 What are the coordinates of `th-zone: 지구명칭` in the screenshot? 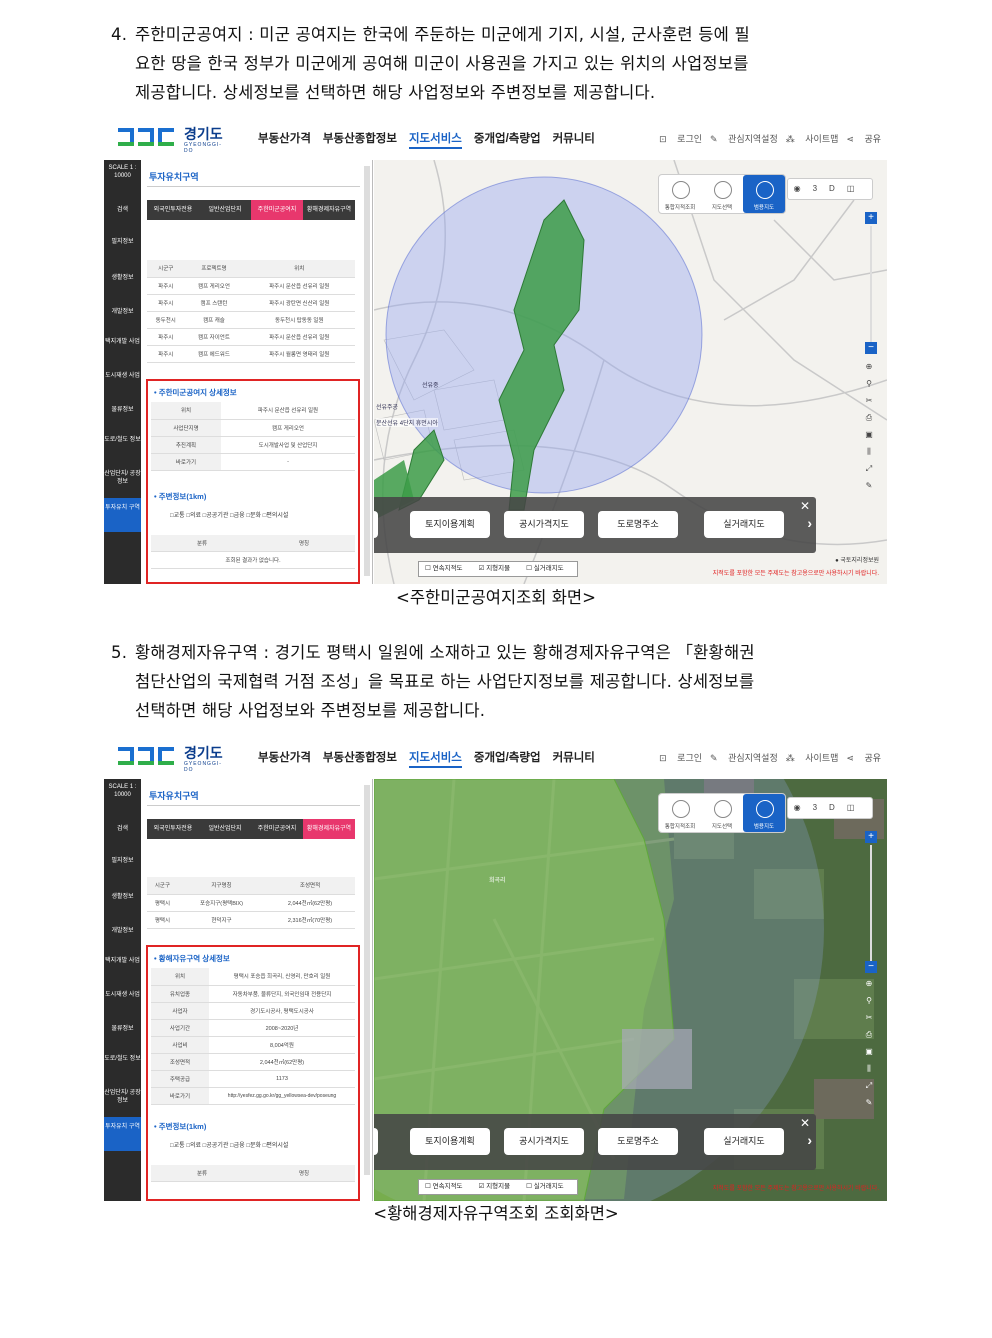 It's located at (221, 886).